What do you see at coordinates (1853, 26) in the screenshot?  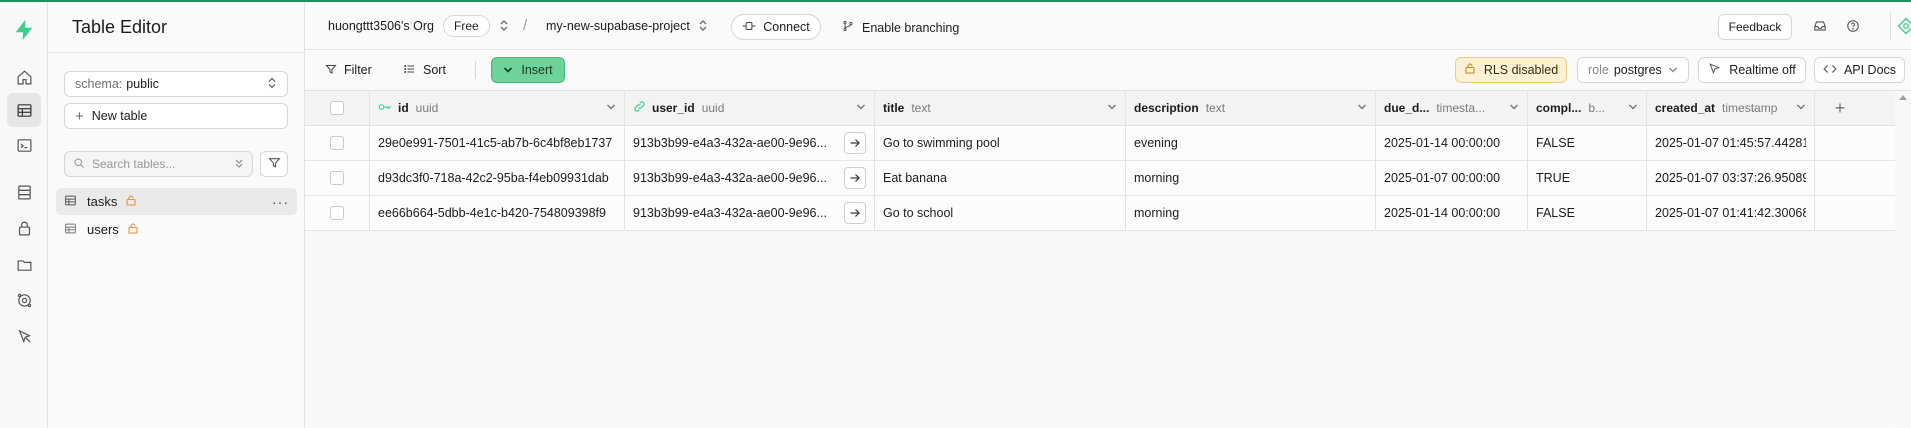 I see `help-icon` at bounding box center [1853, 26].